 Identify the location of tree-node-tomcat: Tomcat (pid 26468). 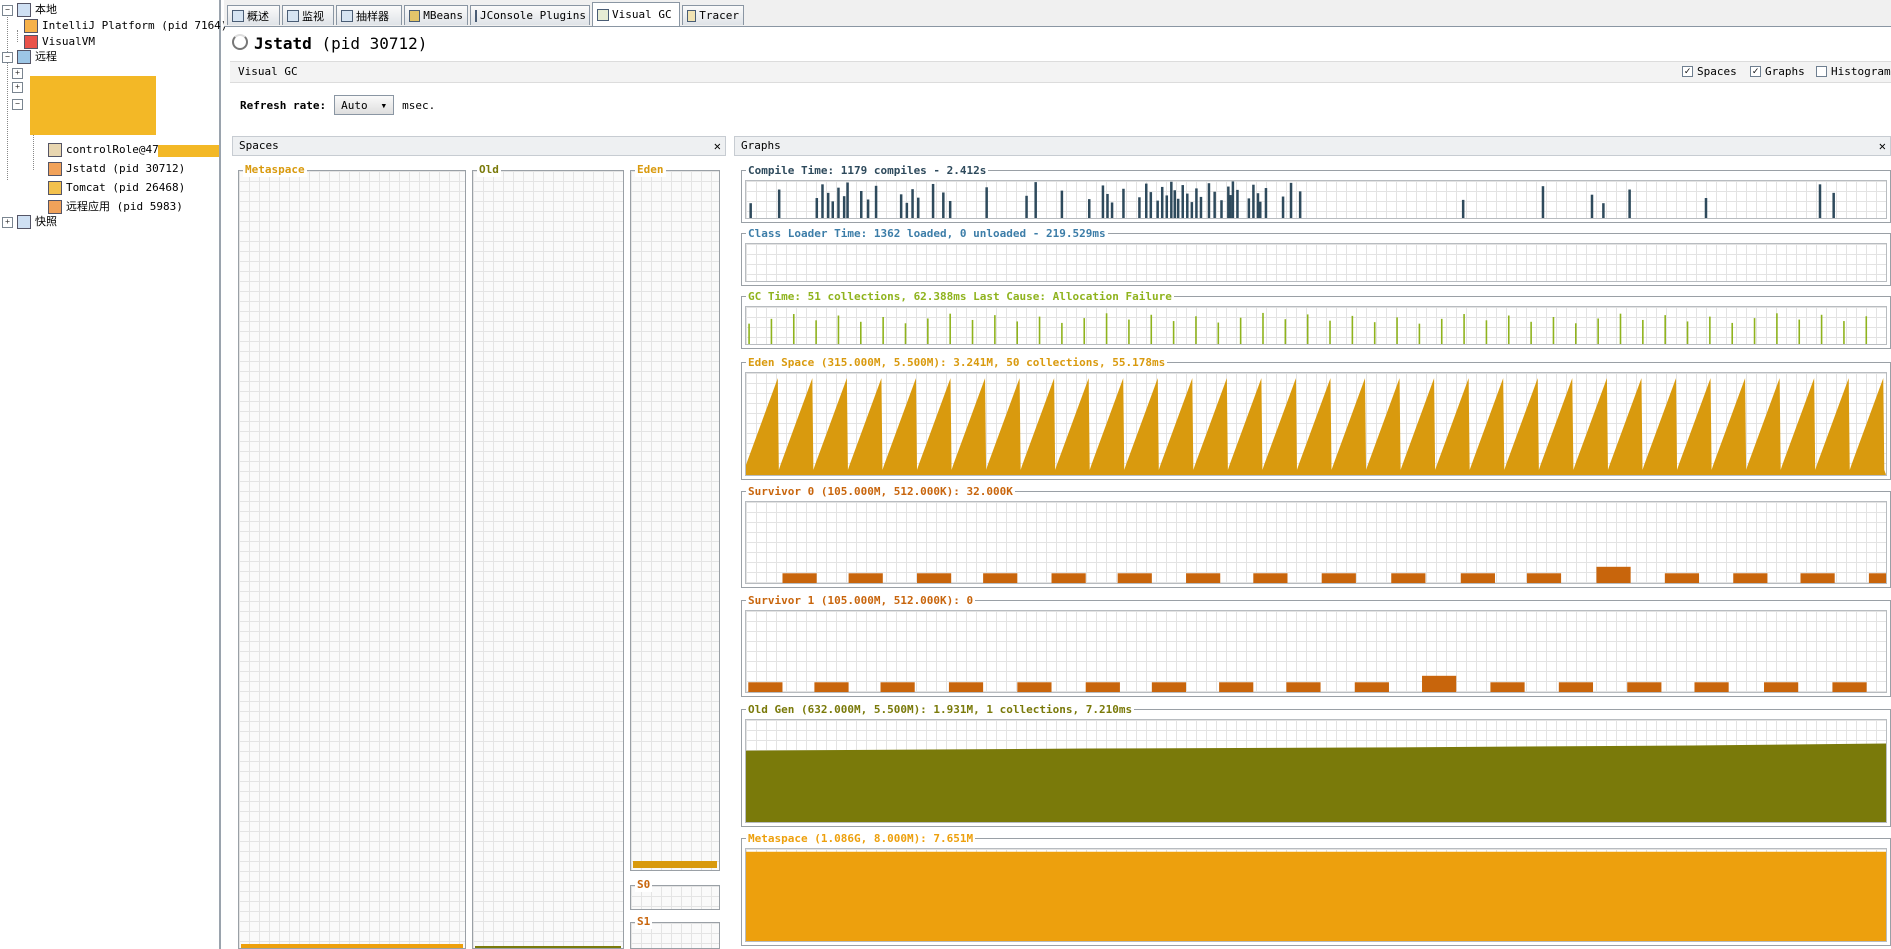
(116, 188).